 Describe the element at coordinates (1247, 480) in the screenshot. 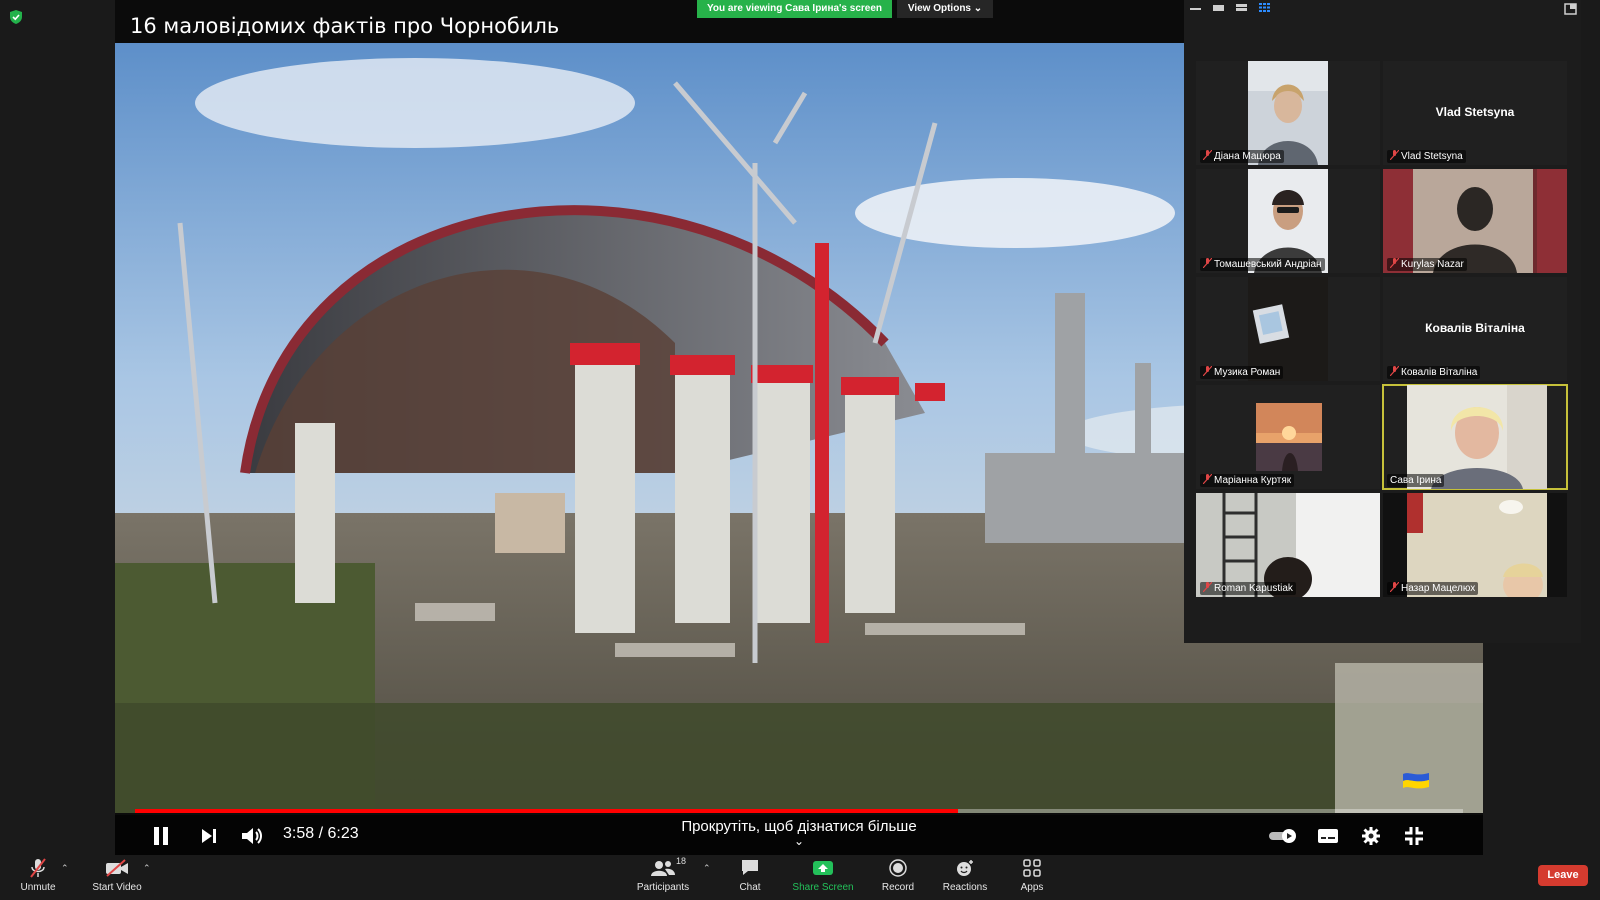

I see `participant-name: Маріанна Куртяк` at that location.